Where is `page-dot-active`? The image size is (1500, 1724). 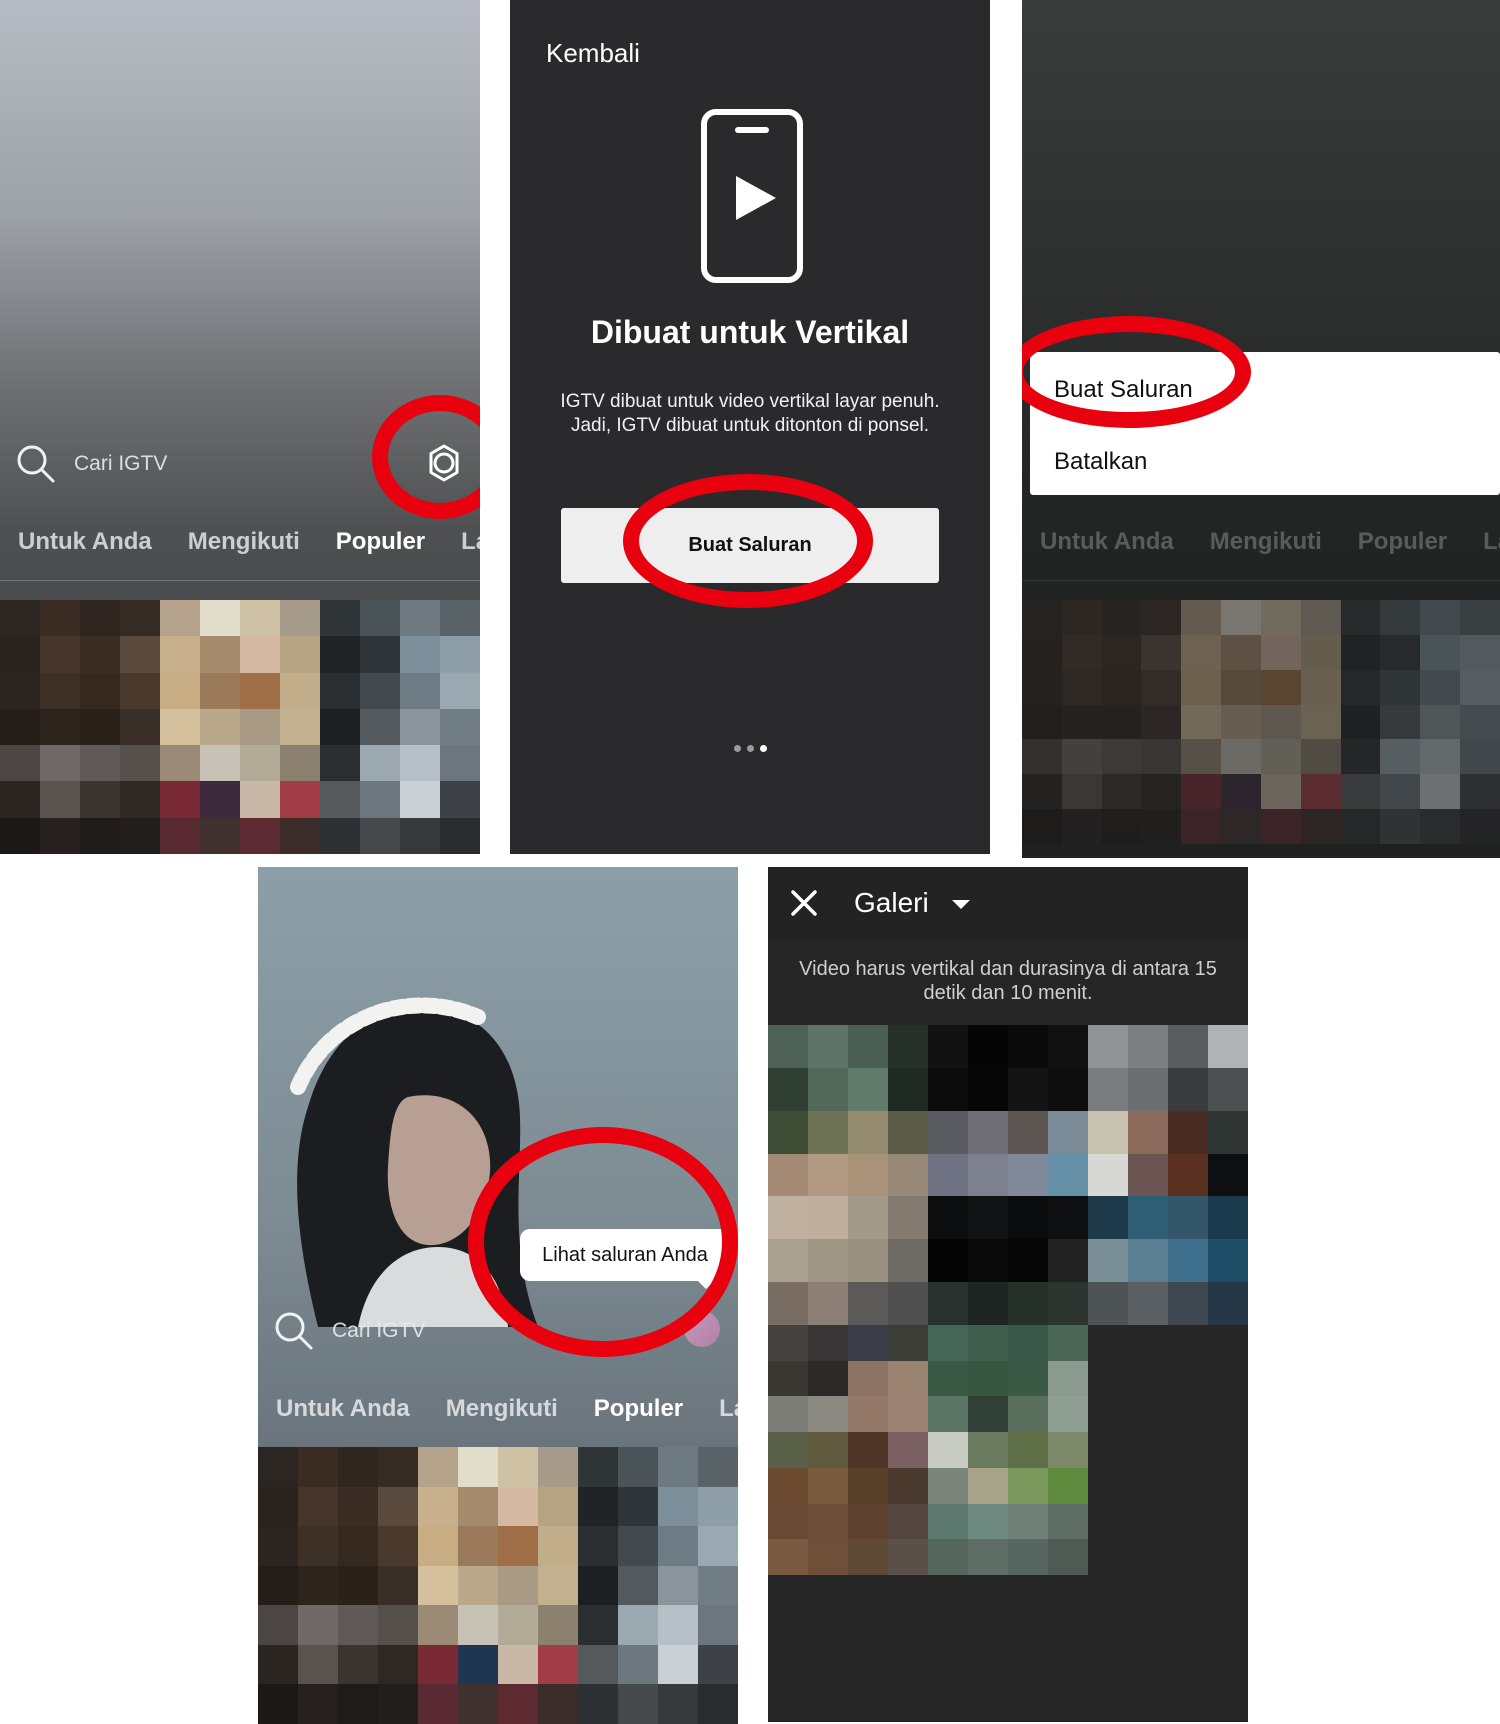
page-dot-active is located at coordinates (763, 748).